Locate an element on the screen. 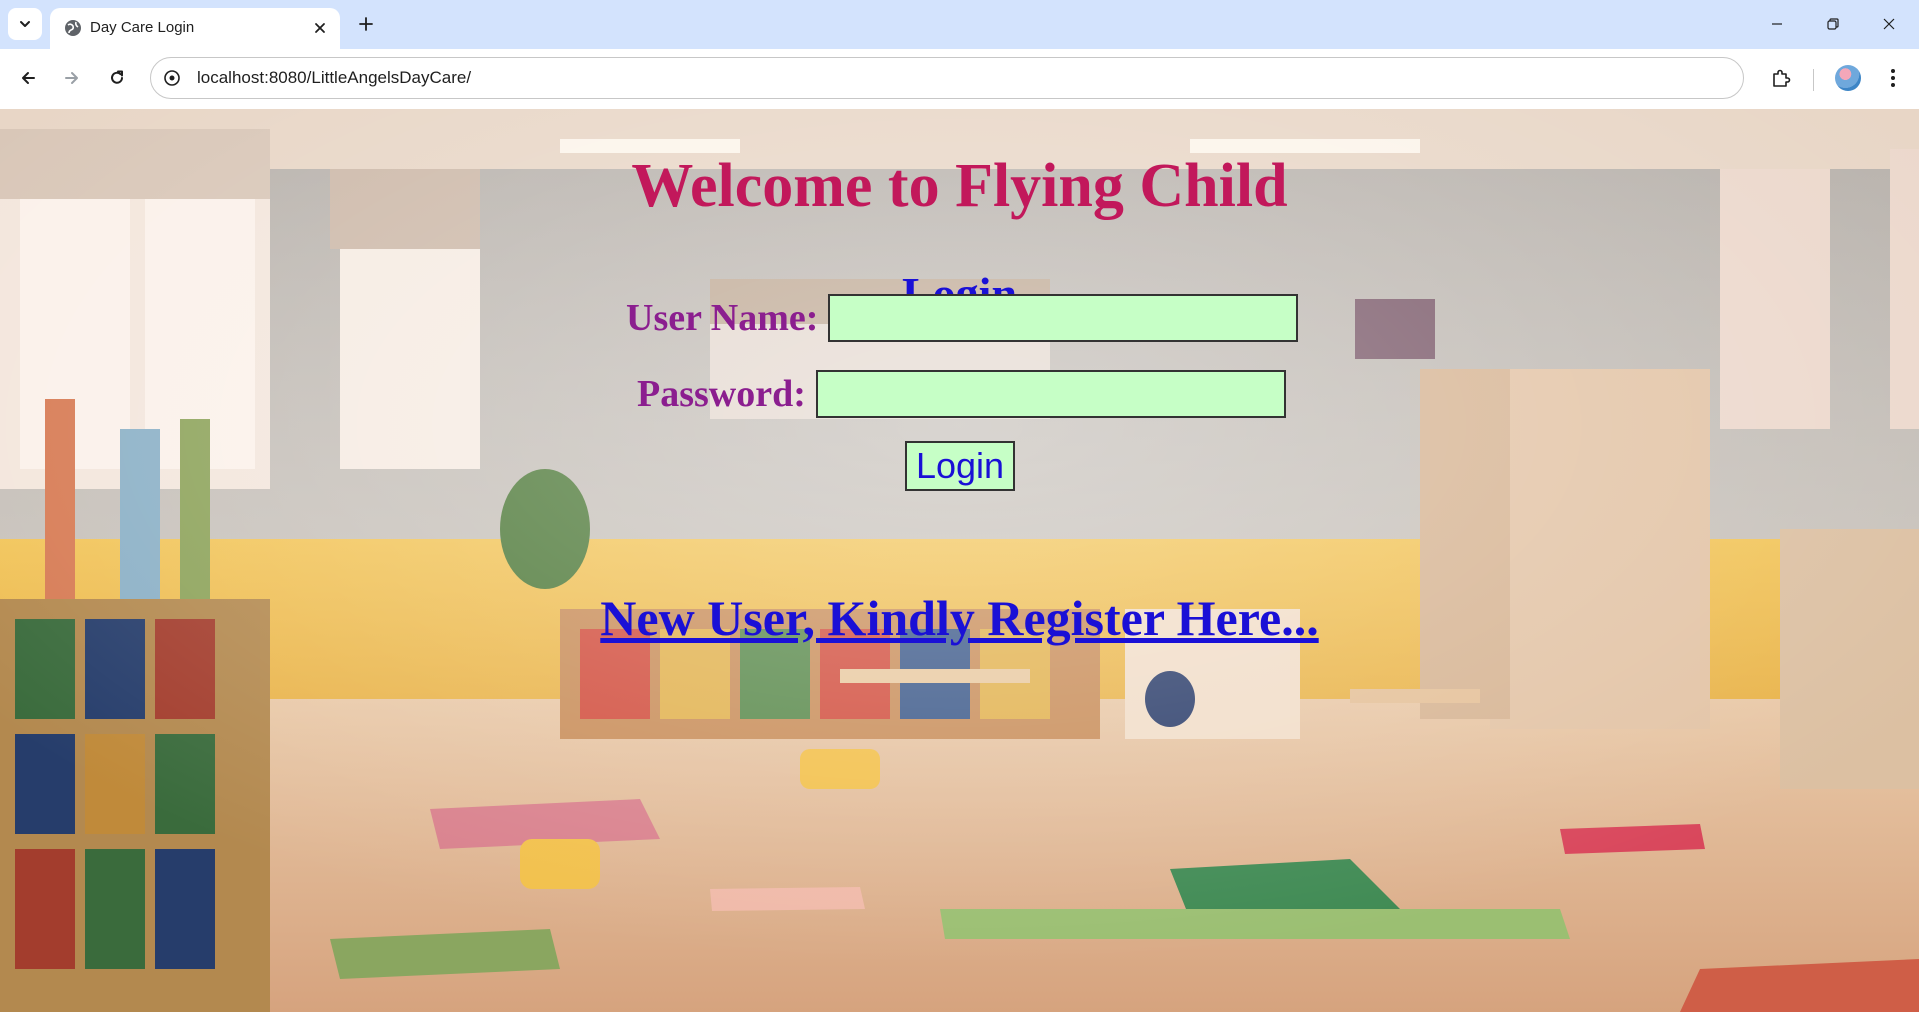 Image resolution: width=1919 pixels, height=1012 pixels. minimize-button is located at coordinates (1777, 24).